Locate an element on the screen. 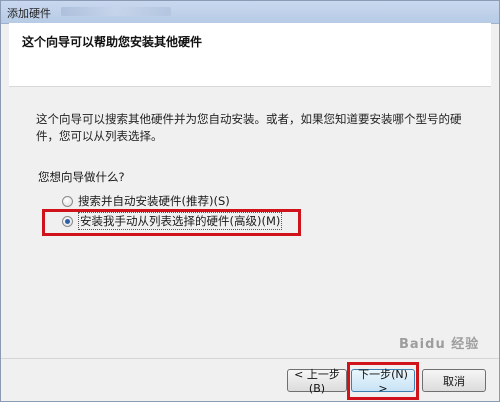 This screenshot has width=500, height=402. baidu-watermark: Baidu 经验 is located at coordinates (439, 344).